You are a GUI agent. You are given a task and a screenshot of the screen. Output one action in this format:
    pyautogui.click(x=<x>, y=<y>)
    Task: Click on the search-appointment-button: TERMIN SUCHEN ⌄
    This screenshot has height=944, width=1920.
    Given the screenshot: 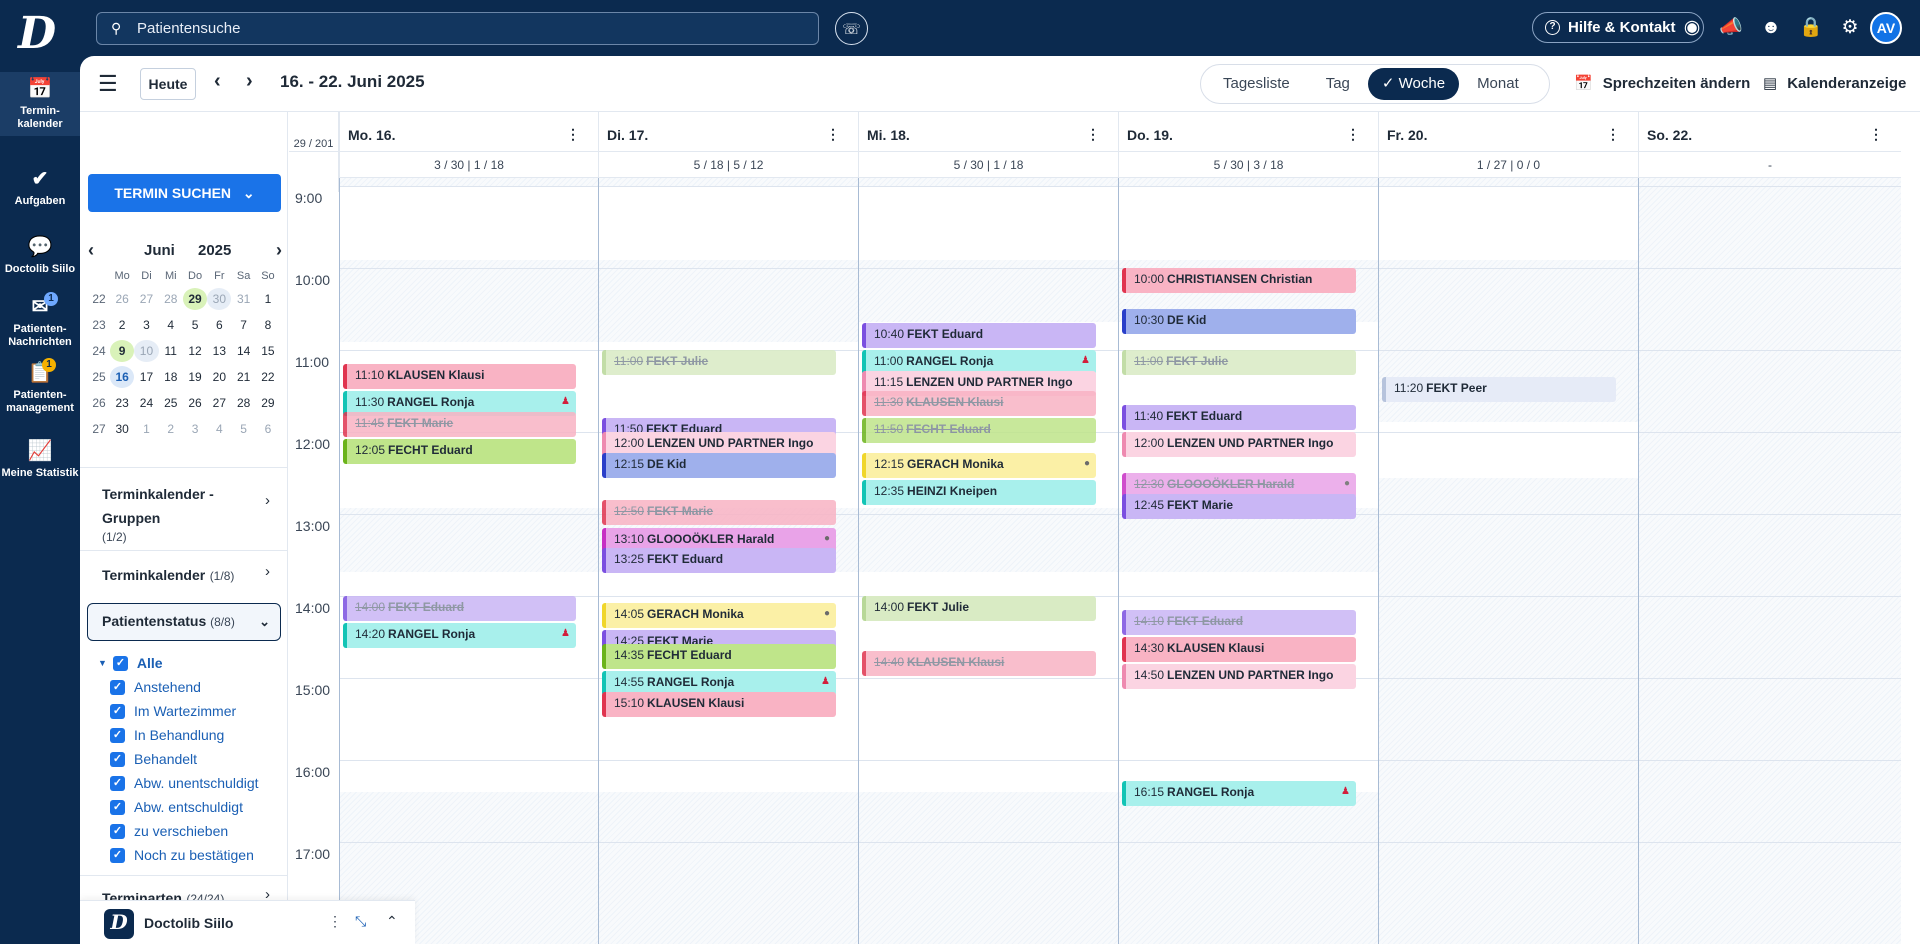 What is the action you would take?
    pyautogui.click(x=184, y=193)
    